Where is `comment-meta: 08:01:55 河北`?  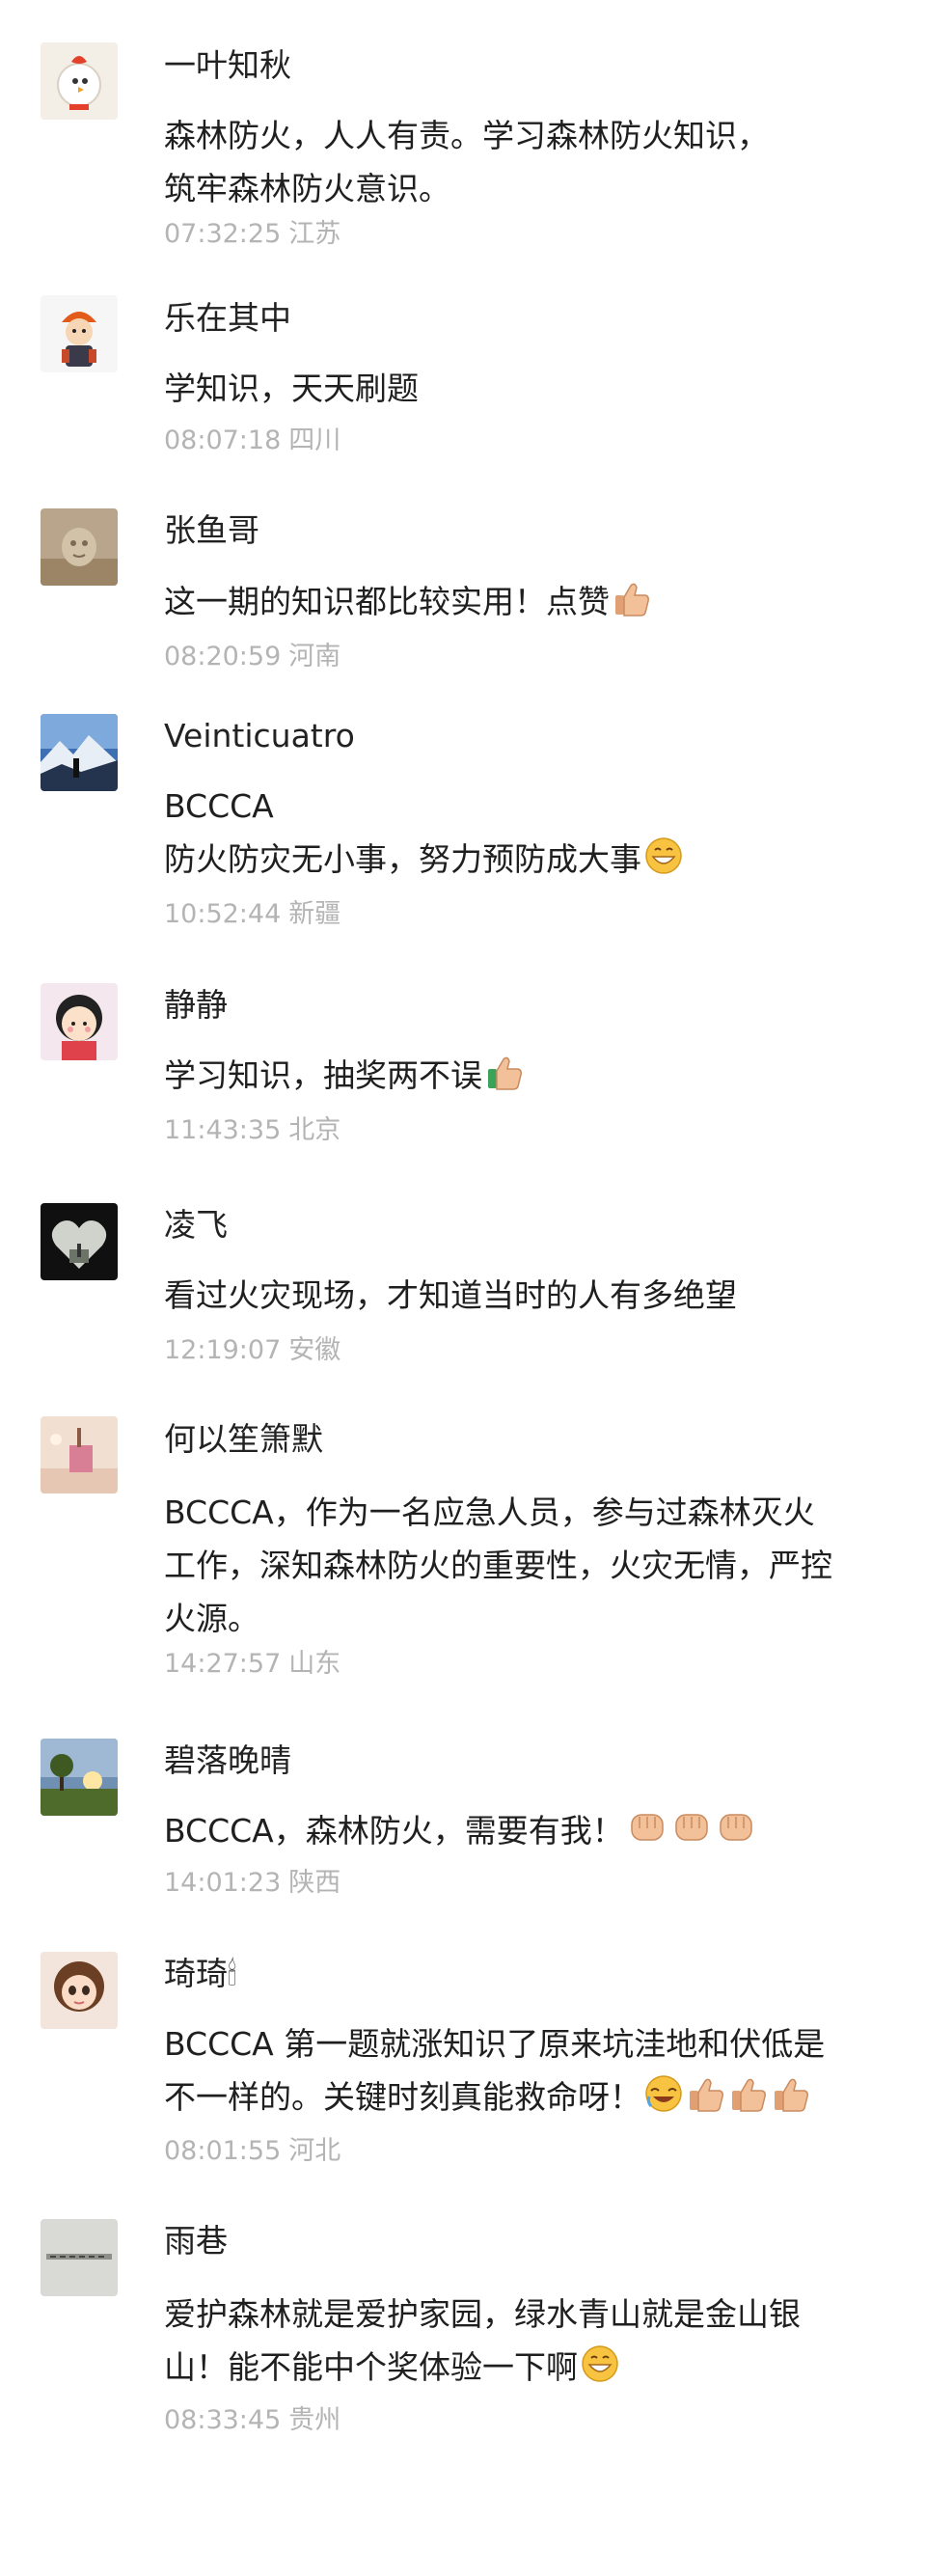
comment-meta: 08:01:55 河北 is located at coordinates (252, 2152).